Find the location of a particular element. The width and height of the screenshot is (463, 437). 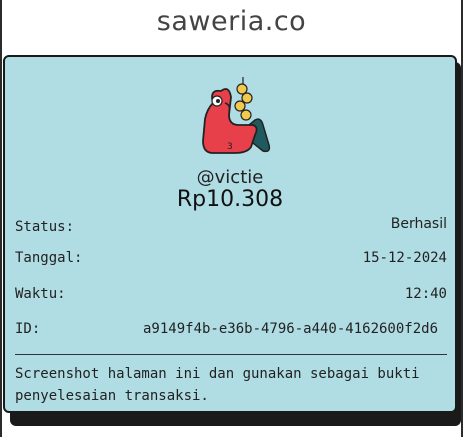

id-row: ID: a9149f4b-e36b-4796-a440-4162600f2d6 is located at coordinates (231, 331).